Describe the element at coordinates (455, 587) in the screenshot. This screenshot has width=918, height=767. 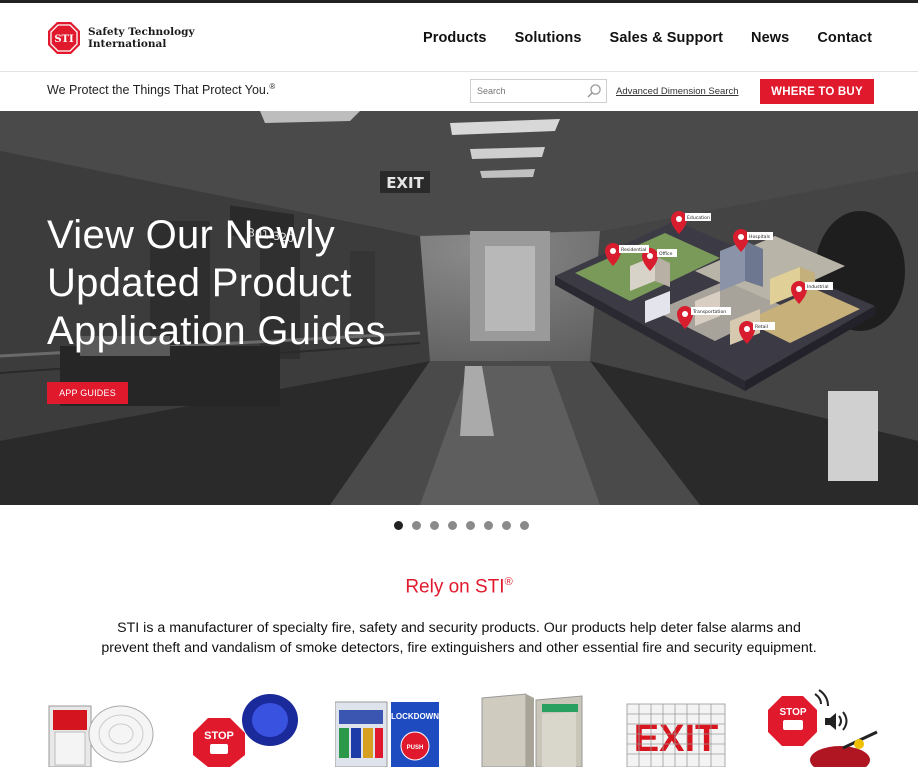
I see `rely-heading-text: Rely on STI` at that location.